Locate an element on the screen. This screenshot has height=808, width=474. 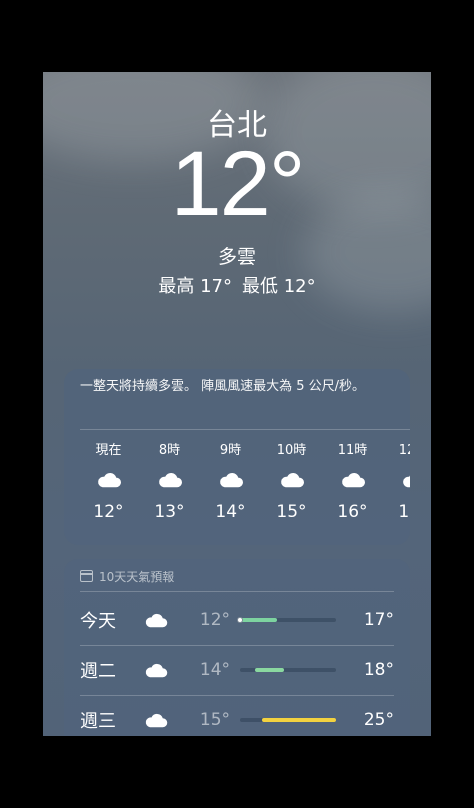
low-temperature: 最低 12° is located at coordinates (279, 286).